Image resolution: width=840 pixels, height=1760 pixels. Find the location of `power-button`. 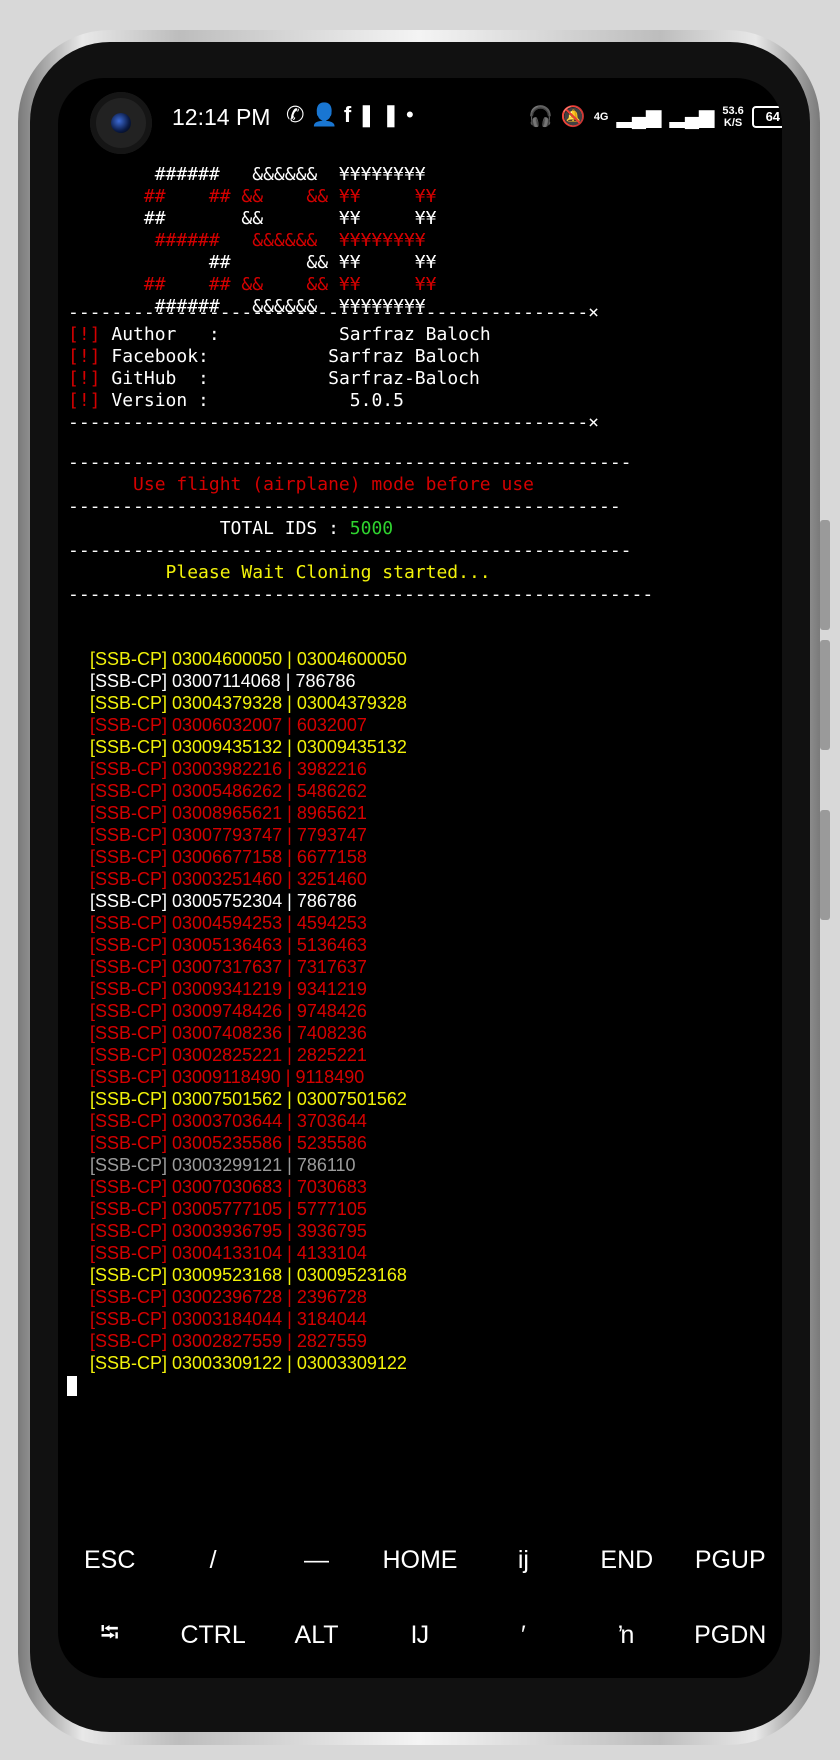

power-button is located at coordinates (825, 865).